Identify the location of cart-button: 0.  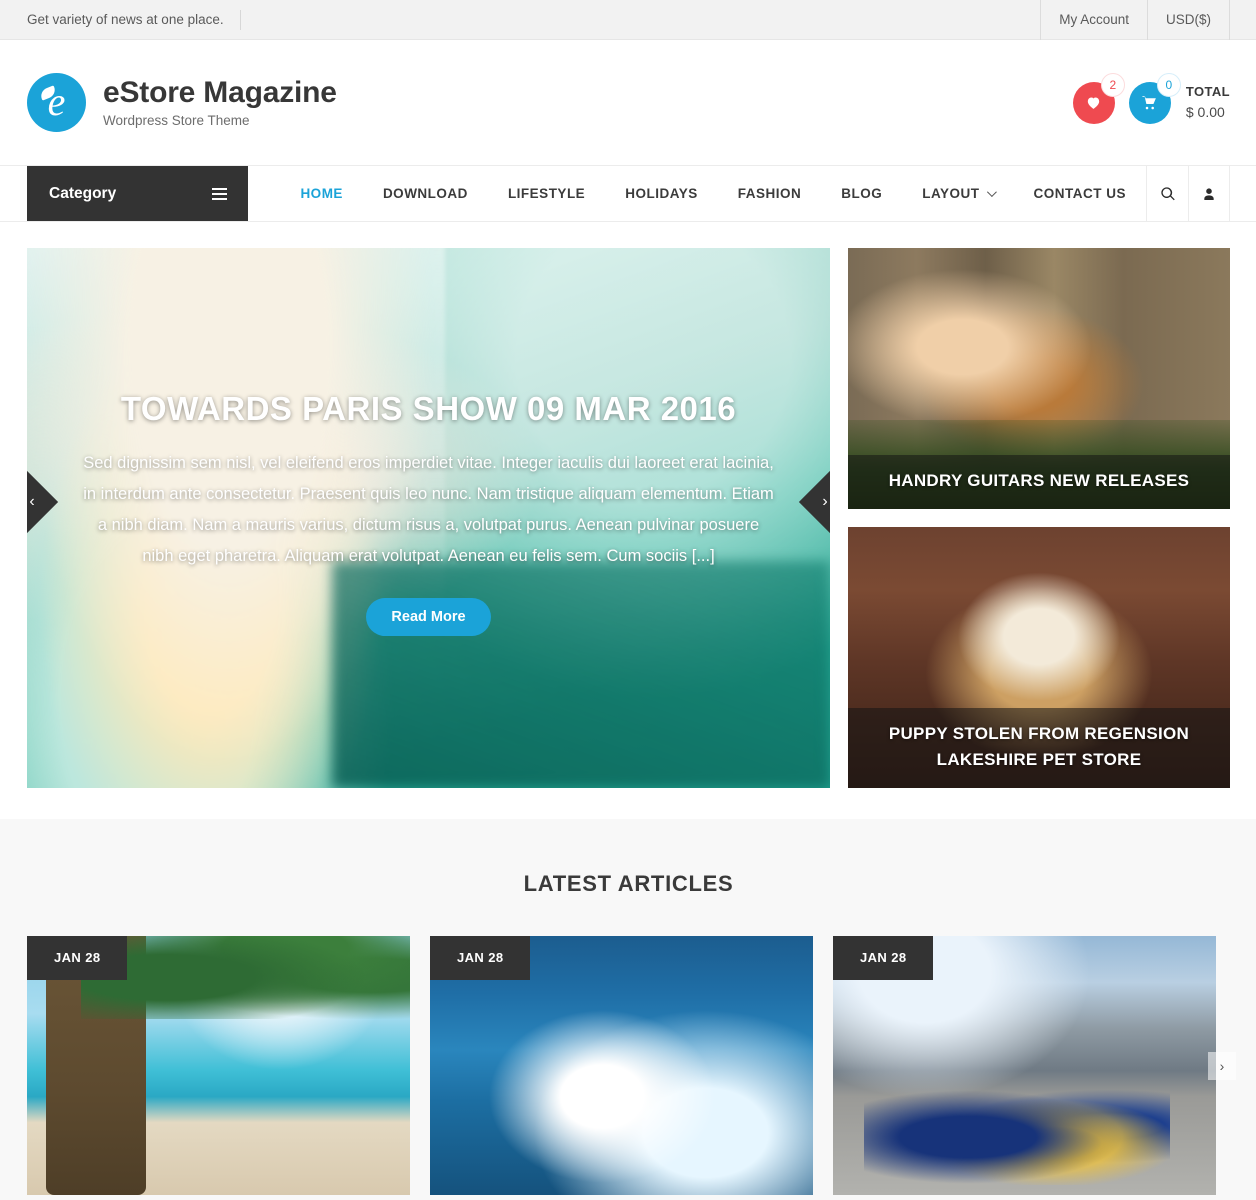
(1154, 98).